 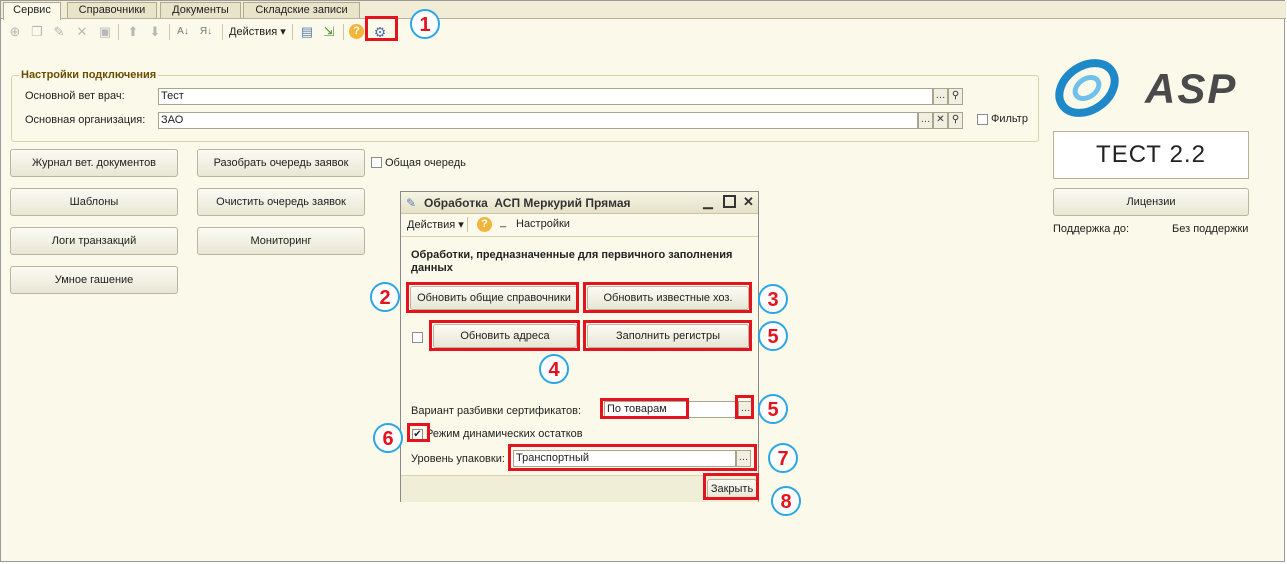 What do you see at coordinates (504, 434) in the screenshot?
I see `dynamic-balances-label: Режим динамических остатков` at bounding box center [504, 434].